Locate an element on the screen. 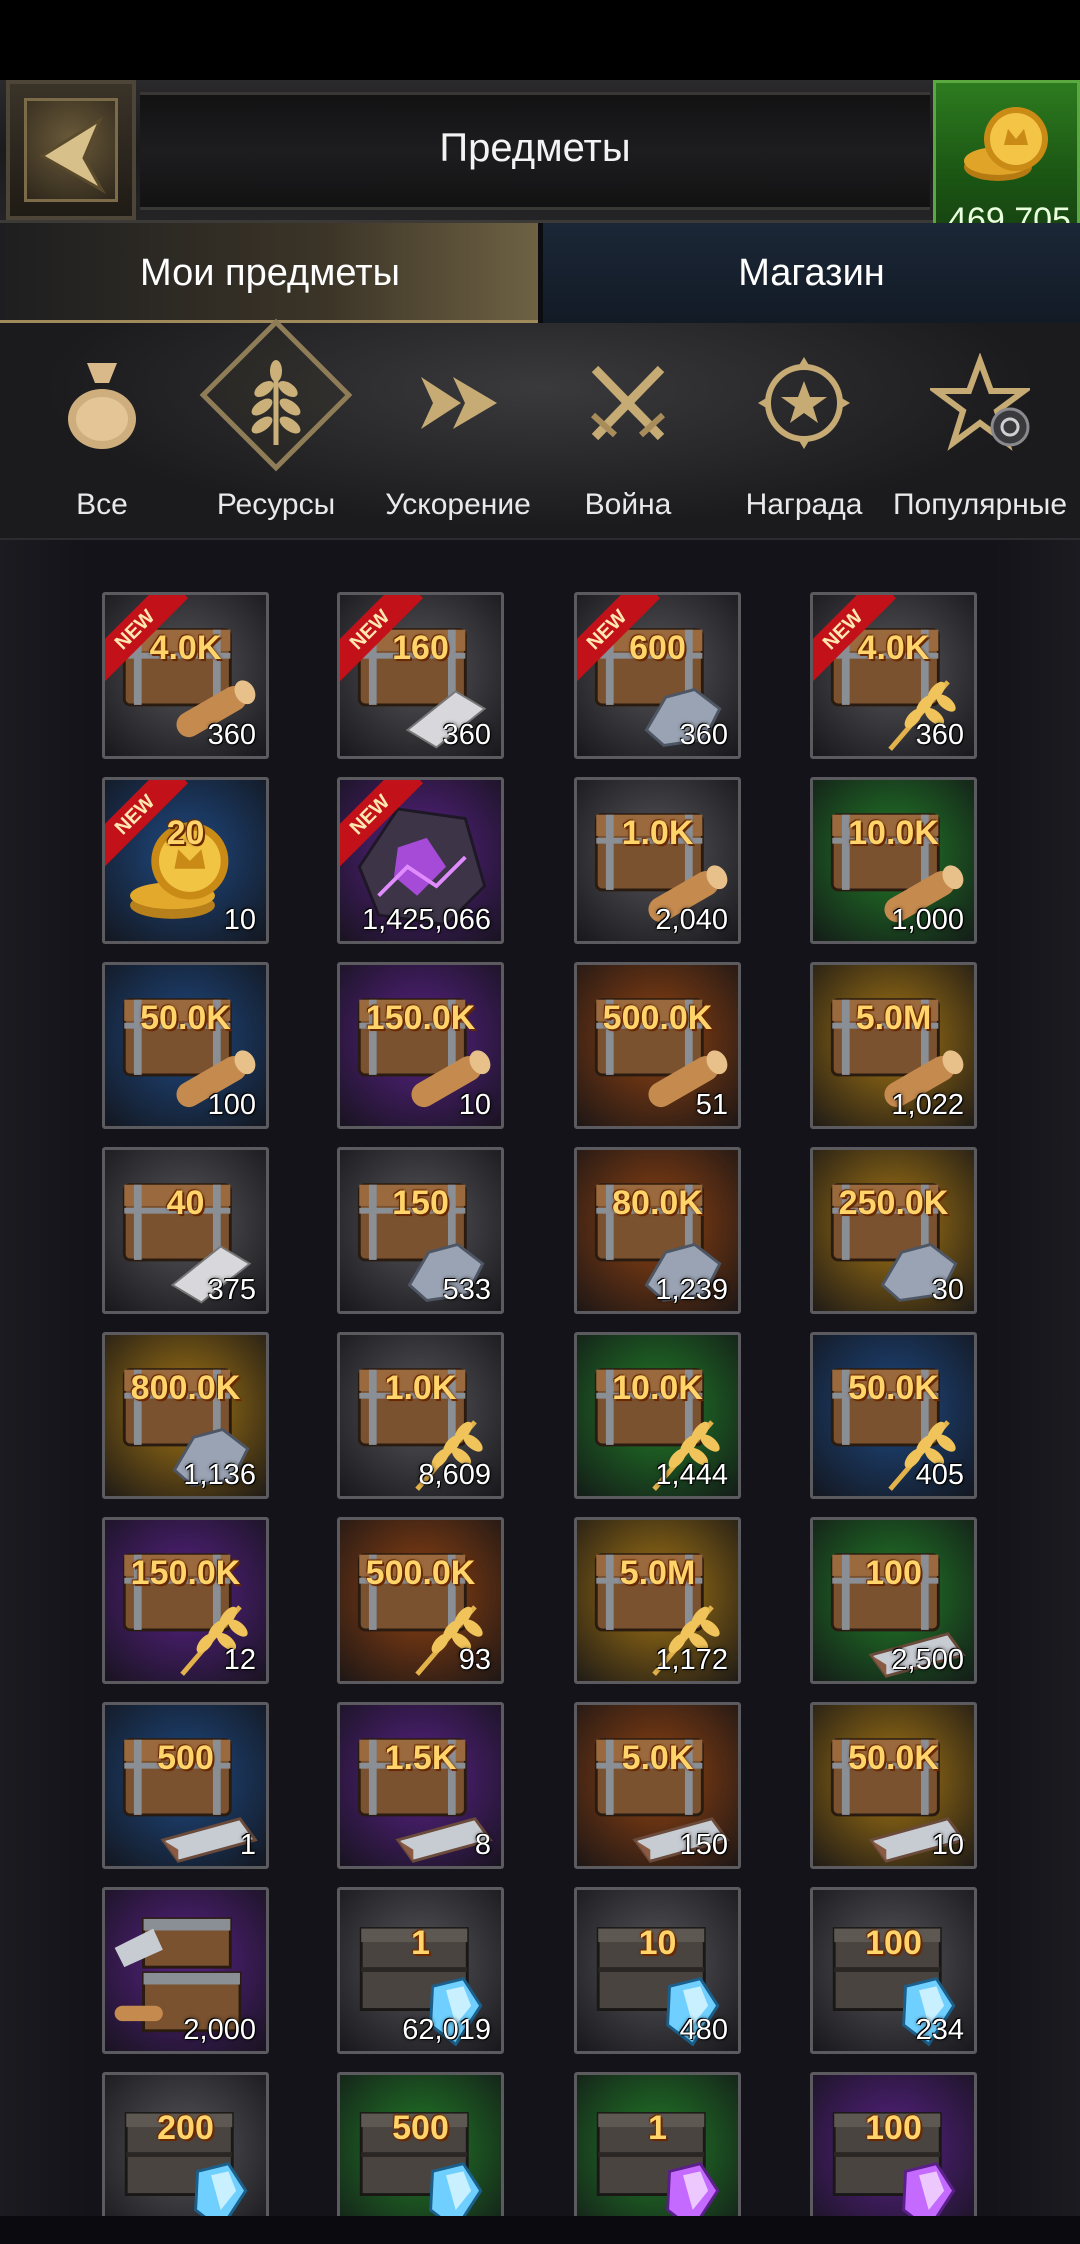  tab-shop: Магазин is located at coordinates (811, 273).